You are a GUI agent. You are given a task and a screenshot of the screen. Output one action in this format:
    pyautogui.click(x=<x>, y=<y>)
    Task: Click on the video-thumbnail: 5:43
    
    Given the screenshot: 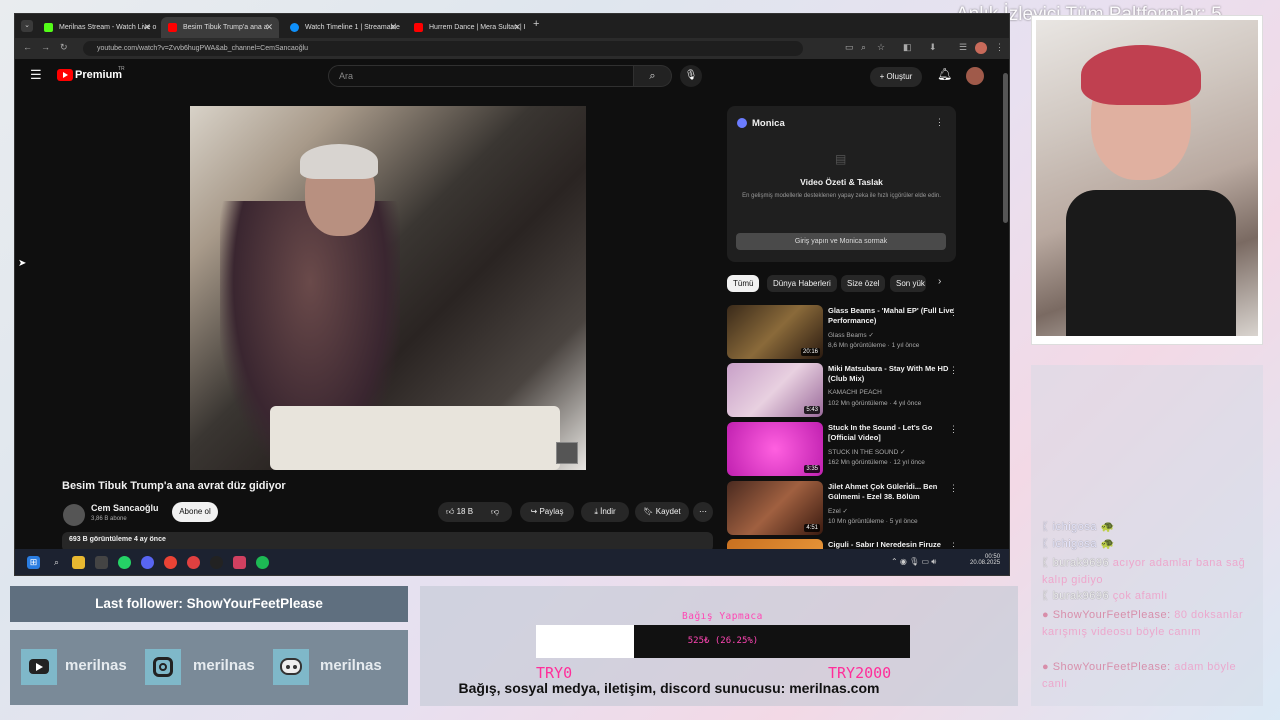 What is the action you would take?
    pyautogui.click(x=775, y=390)
    